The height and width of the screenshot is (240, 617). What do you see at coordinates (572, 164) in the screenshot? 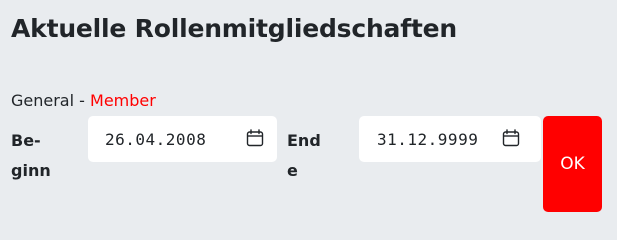
I see `ok-button: OK` at bounding box center [572, 164].